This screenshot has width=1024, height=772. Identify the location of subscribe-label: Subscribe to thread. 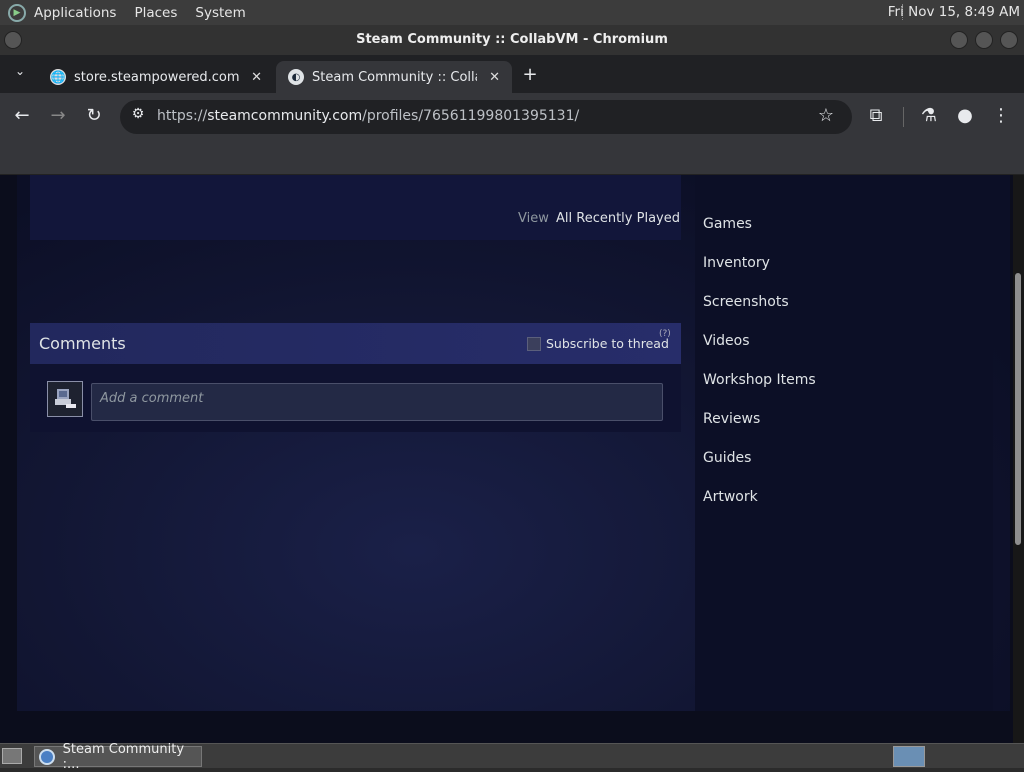
(607, 343).